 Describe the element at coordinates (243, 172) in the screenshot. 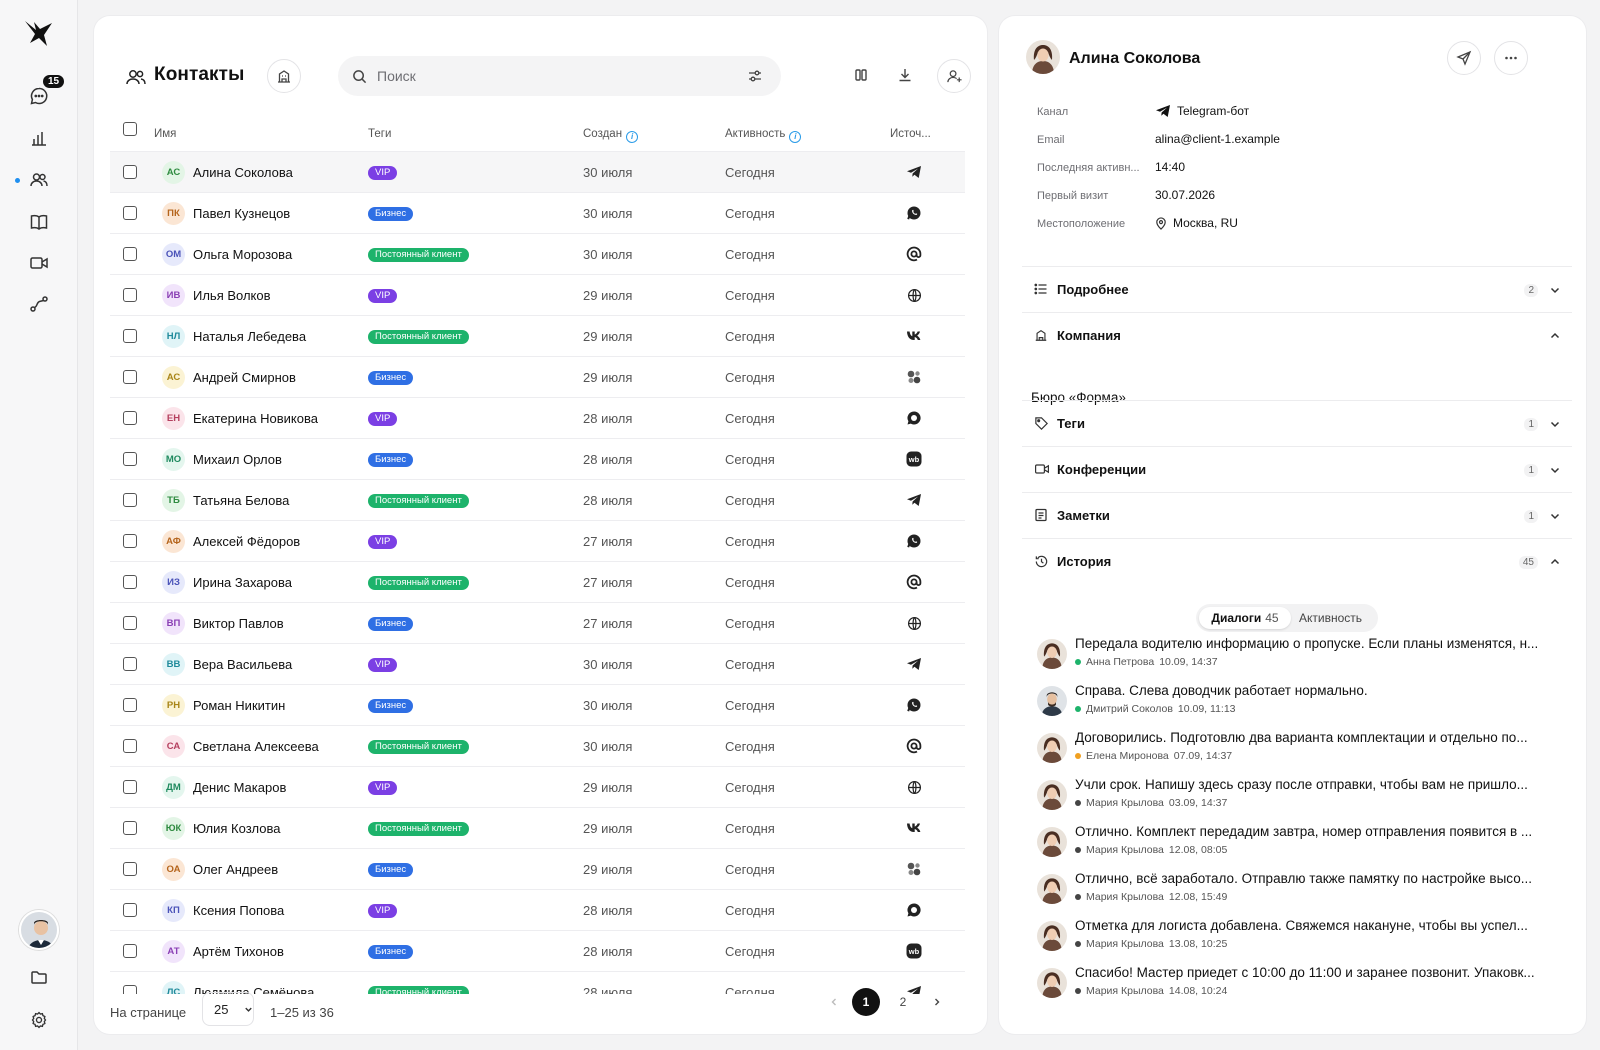

I see `contact-name: Алина Соколова` at that location.